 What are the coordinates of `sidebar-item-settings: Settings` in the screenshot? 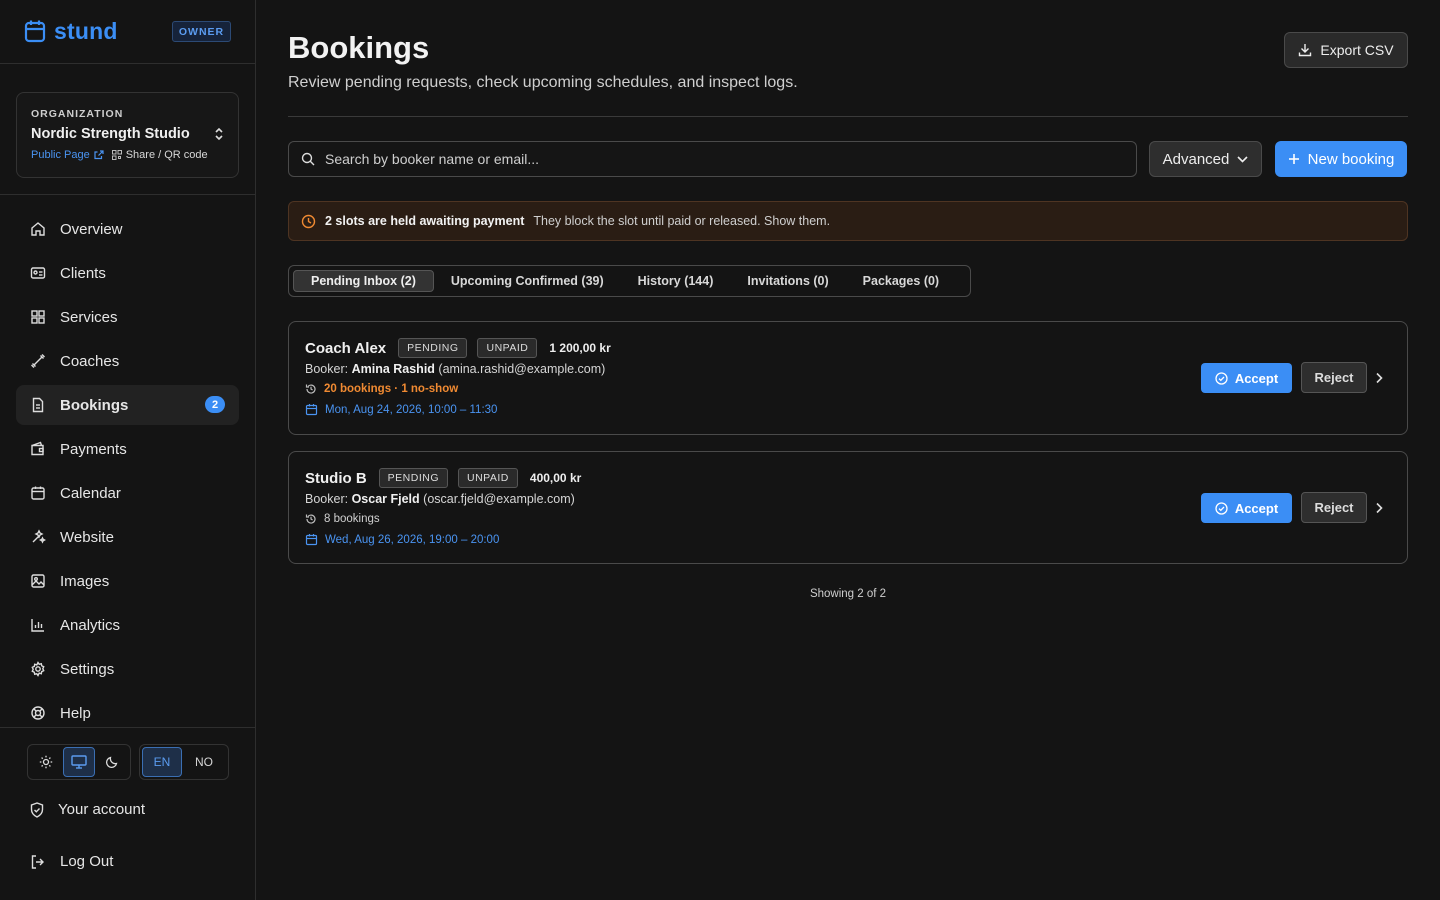 It's located at (127, 669).